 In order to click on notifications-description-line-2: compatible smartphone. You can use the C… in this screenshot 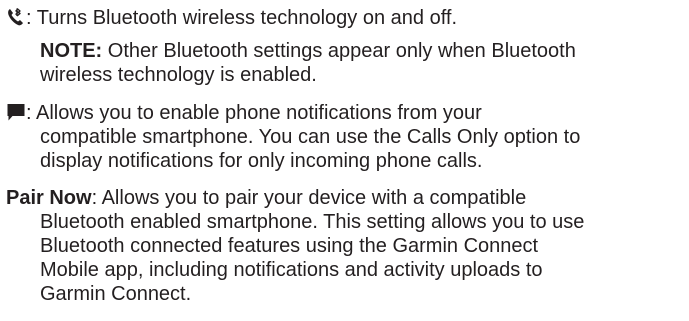, I will do `click(310, 137)`.